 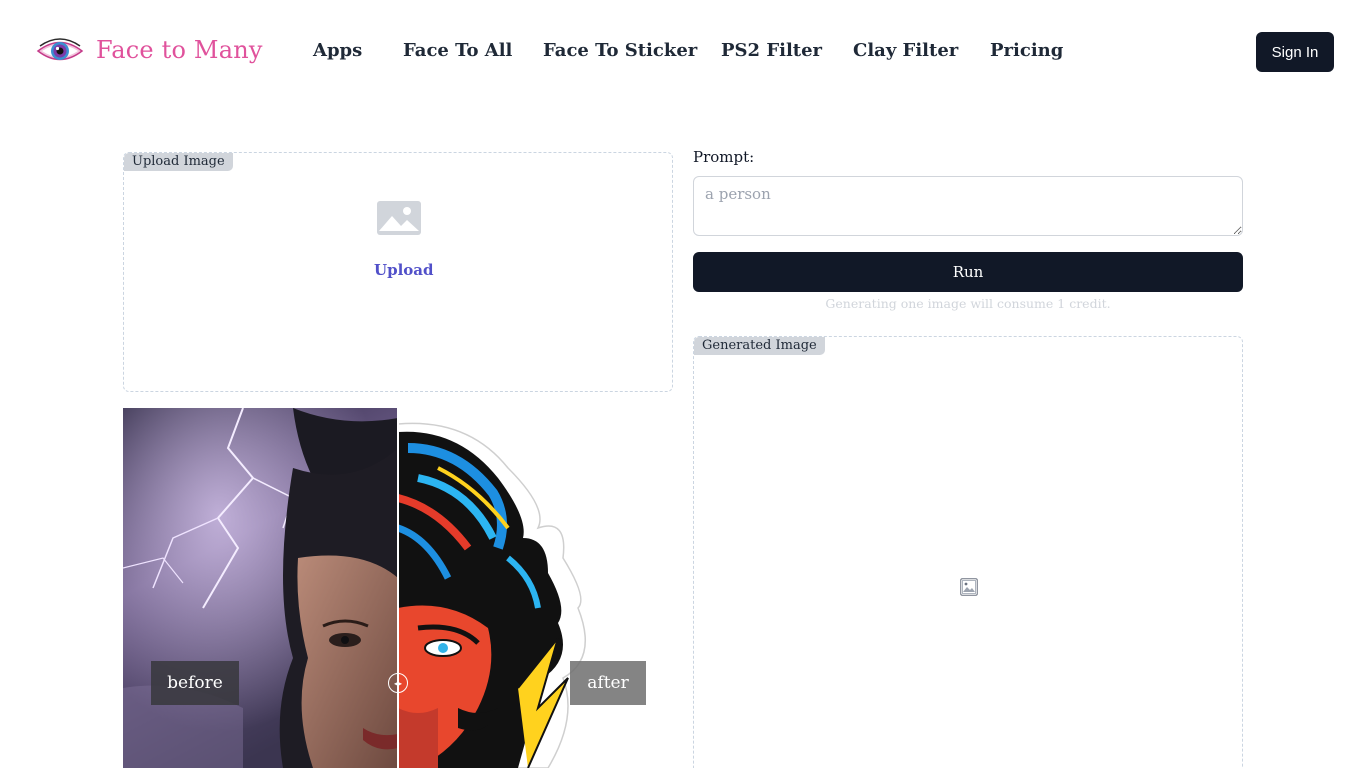 What do you see at coordinates (535, 588) in the screenshot?
I see `after-image` at bounding box center [535, 588].